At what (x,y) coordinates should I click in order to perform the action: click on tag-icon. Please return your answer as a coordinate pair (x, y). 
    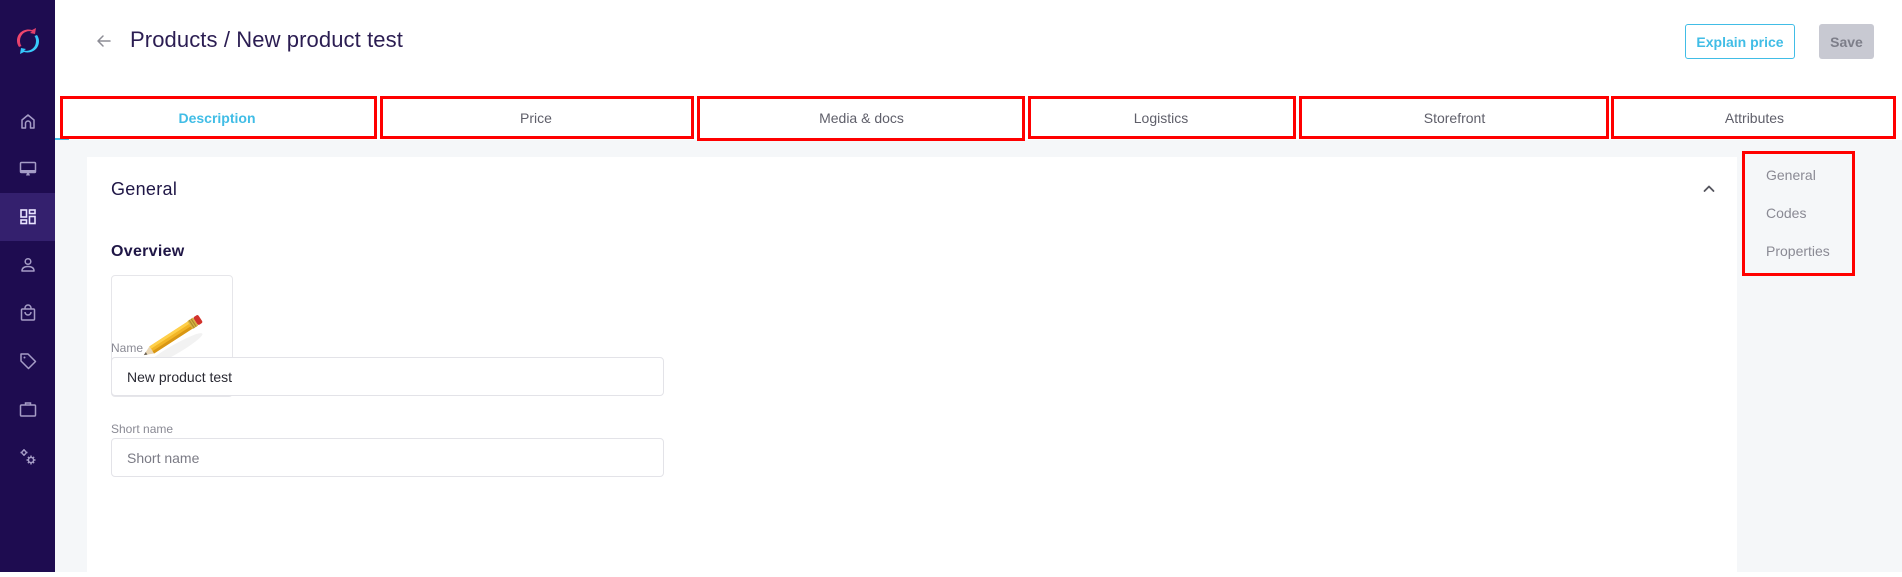
    Looking at the image, I should click on (28, 361).